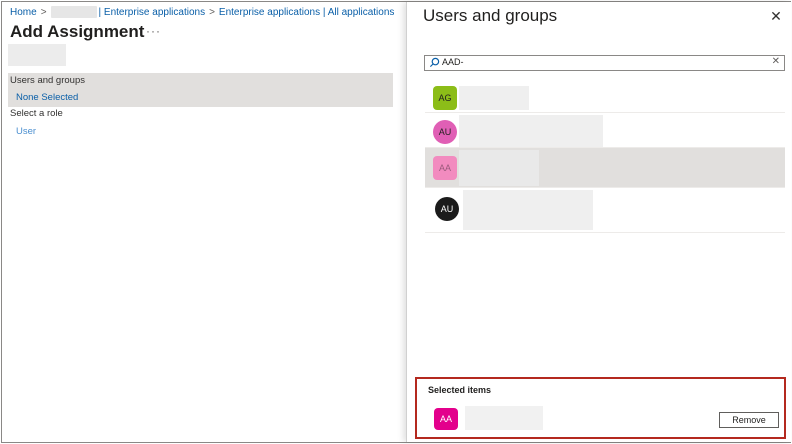  I want to click on panel-title: Users and groups, so click(490, 15).